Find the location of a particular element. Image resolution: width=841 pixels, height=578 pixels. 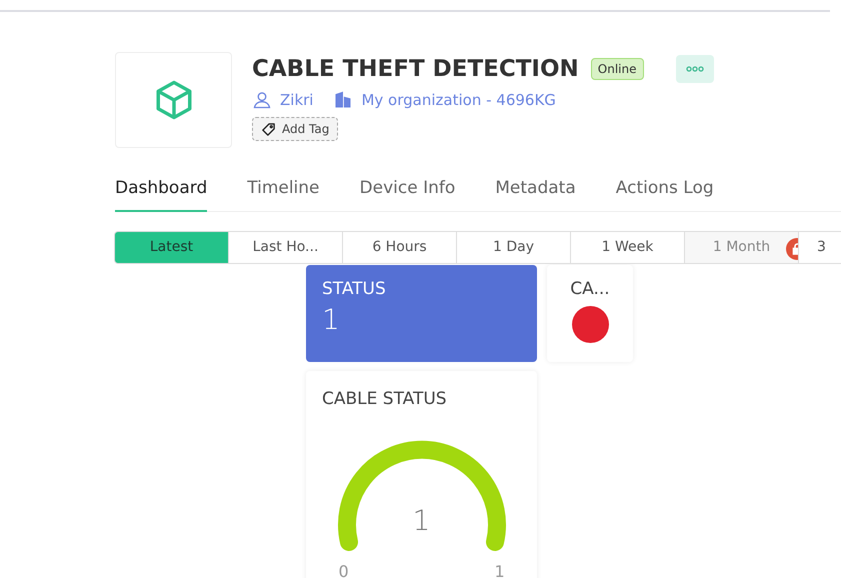

widget-value: 1 is located at coordinates (331, 319).